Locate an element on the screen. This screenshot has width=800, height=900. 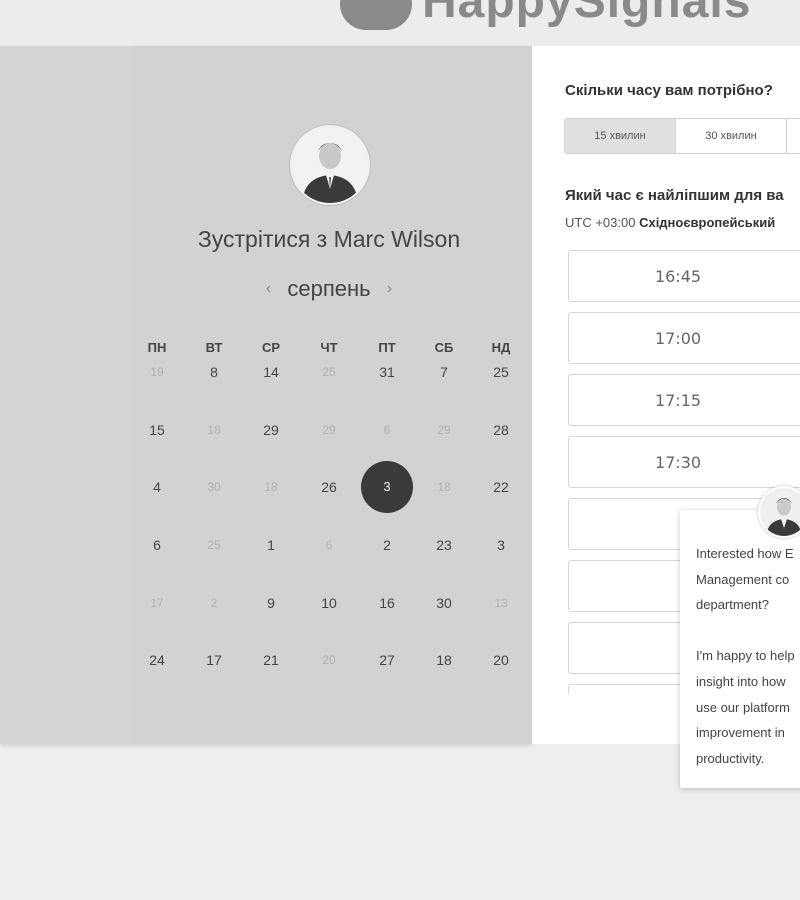
weekday-label: НД is located at coordinates (501, 347).